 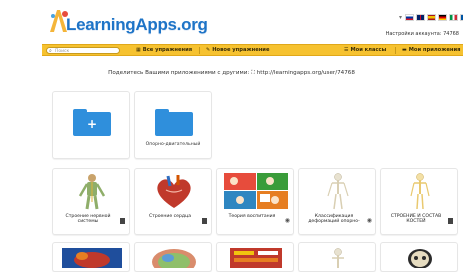 What do you see at coordinates (164, 50) in the screenshot?
I see `nav-all-exercises: ▦ Все упражнения` at bounding box center [164, 50].